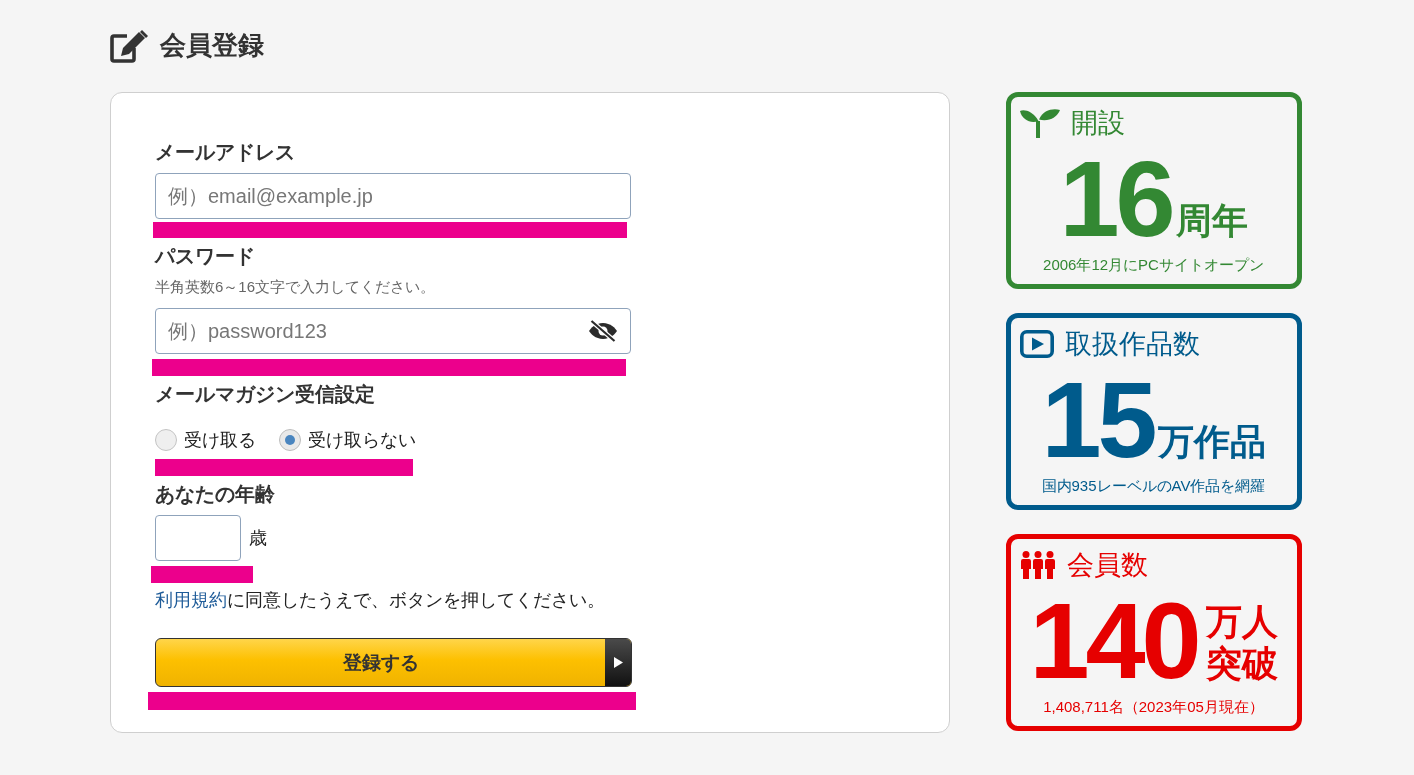 The height and width of the screenshot is (775, 1414). I want to click on stat-note: 国内935レーベルのAV作品を網羅, so click(1153, 486).